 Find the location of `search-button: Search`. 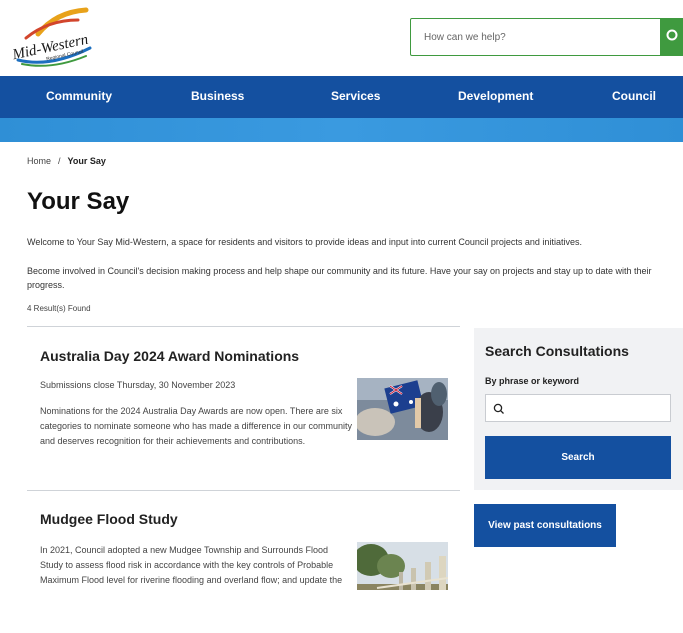

search-button: Search is located at coordinates (578, 457).